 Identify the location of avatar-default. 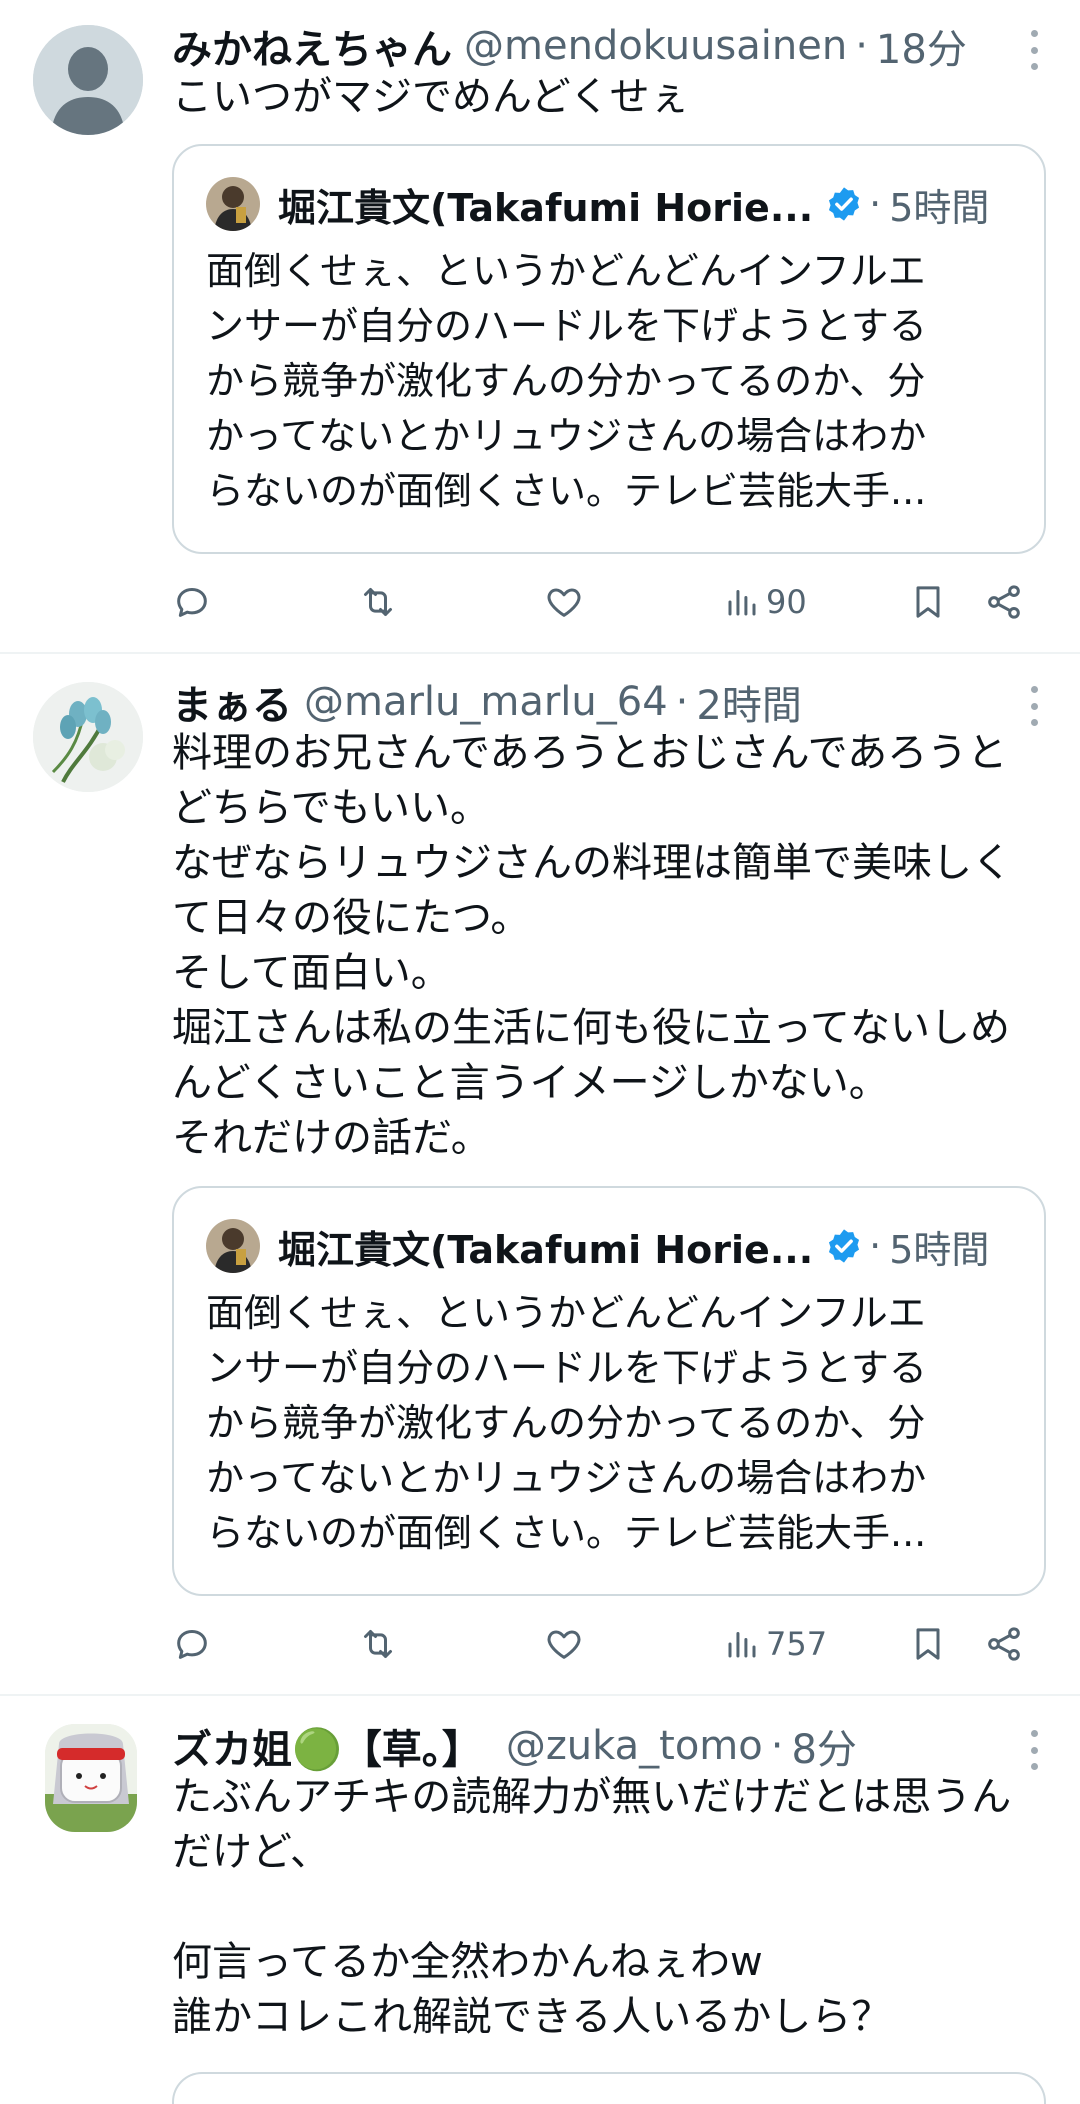
(88, 80).